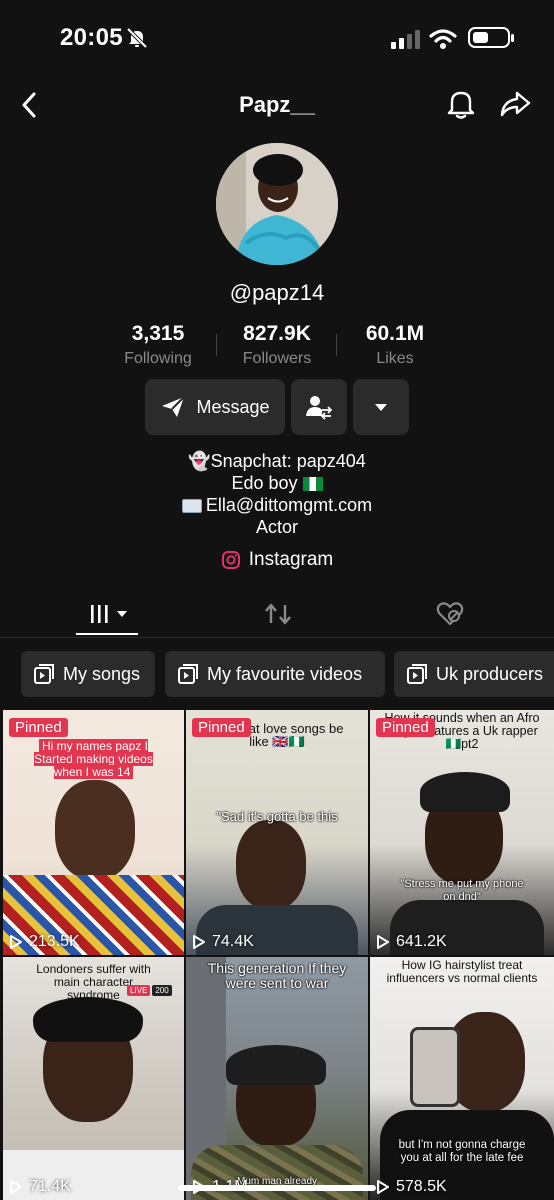 This screenshot has height=1200, width=554. I want to click on more-dropdown-button, so click(381, 407).